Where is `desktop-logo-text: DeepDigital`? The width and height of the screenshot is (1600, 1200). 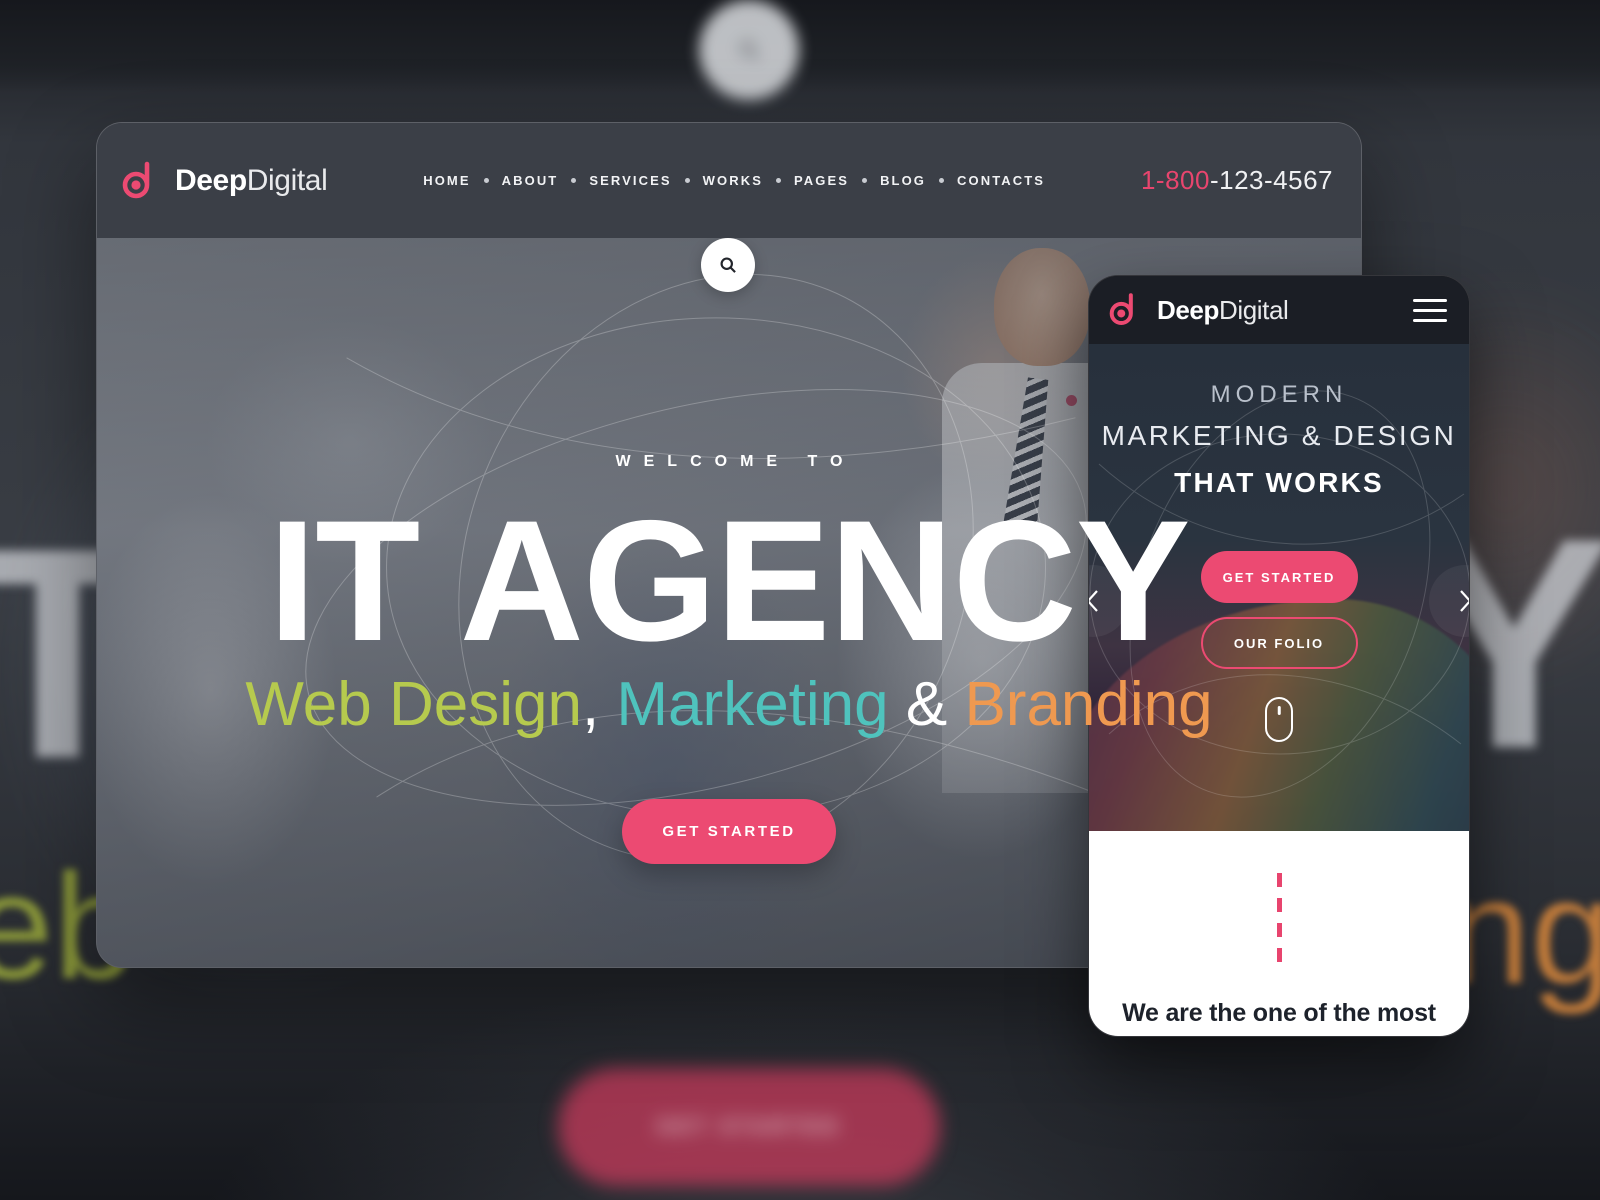 desktop-logo-text: DeepDigital is located at coordinates (251, 180).